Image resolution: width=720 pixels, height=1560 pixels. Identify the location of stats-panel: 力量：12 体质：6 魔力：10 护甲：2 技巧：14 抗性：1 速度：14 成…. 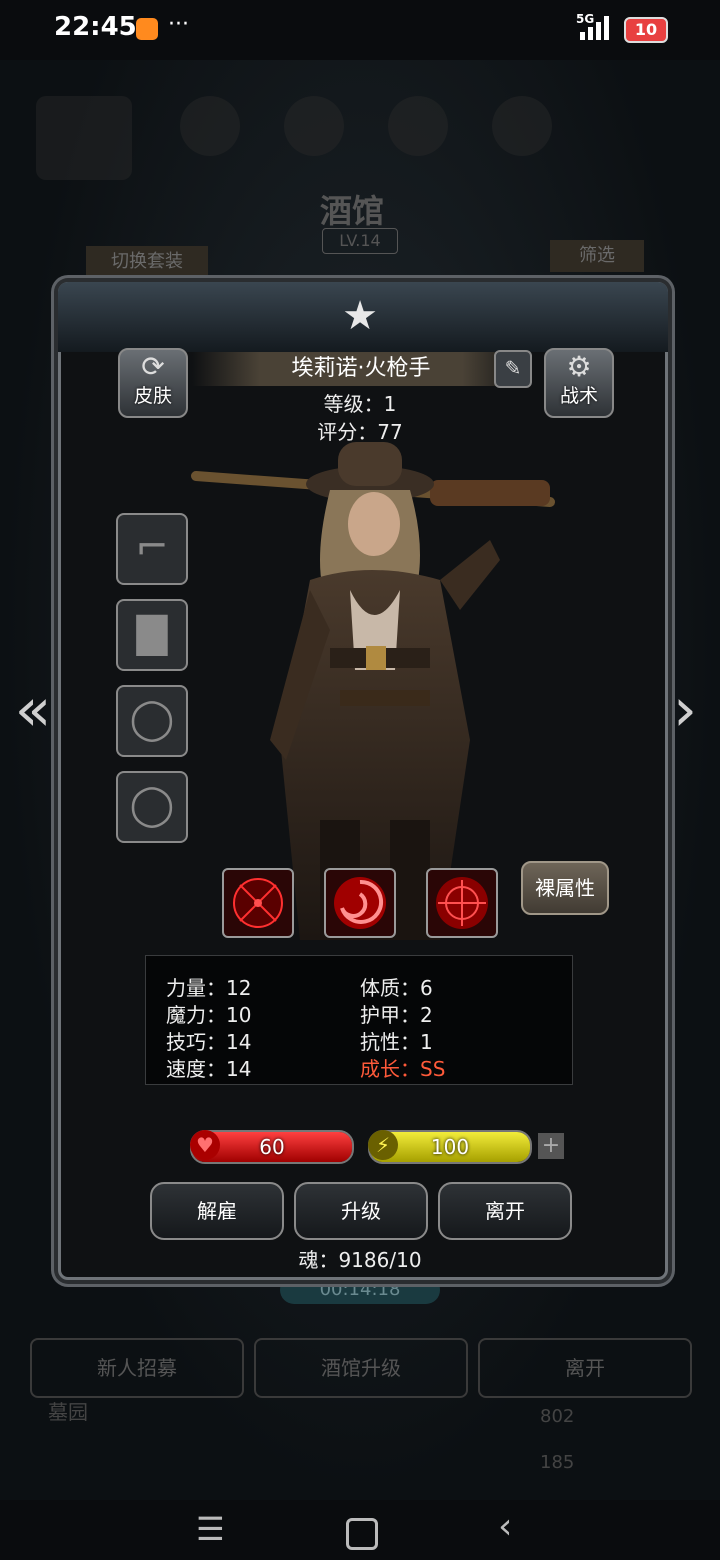
(359, 1020).